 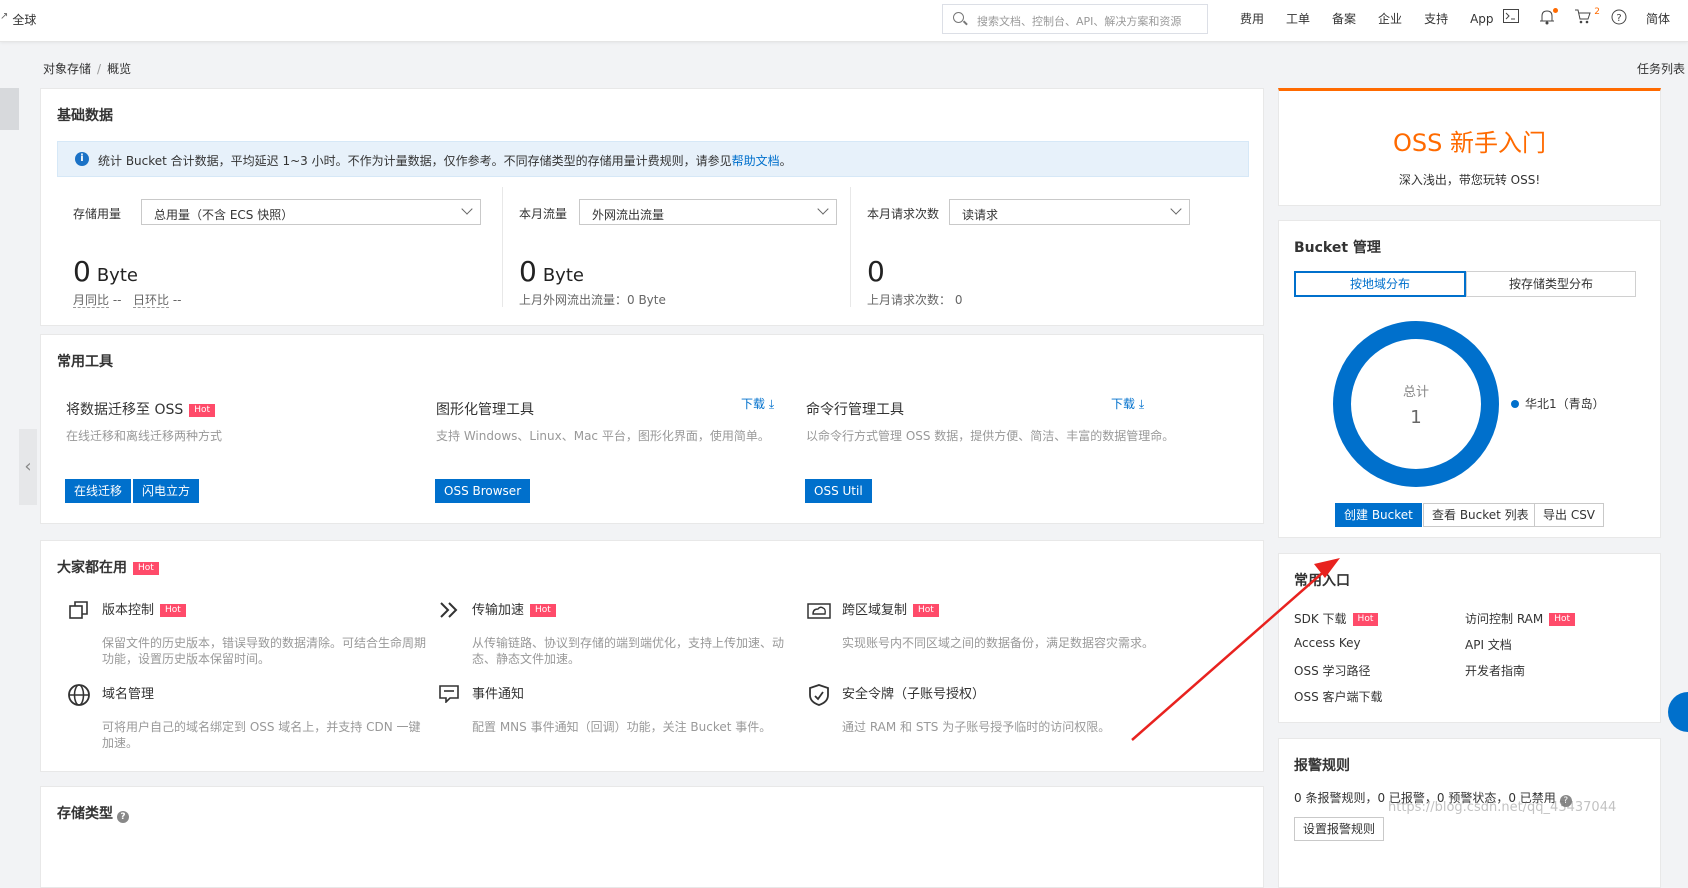 What do you see at coordinates (449, 696) in the screenshot?
I see `message-icon` at bounding box center [449, 696].